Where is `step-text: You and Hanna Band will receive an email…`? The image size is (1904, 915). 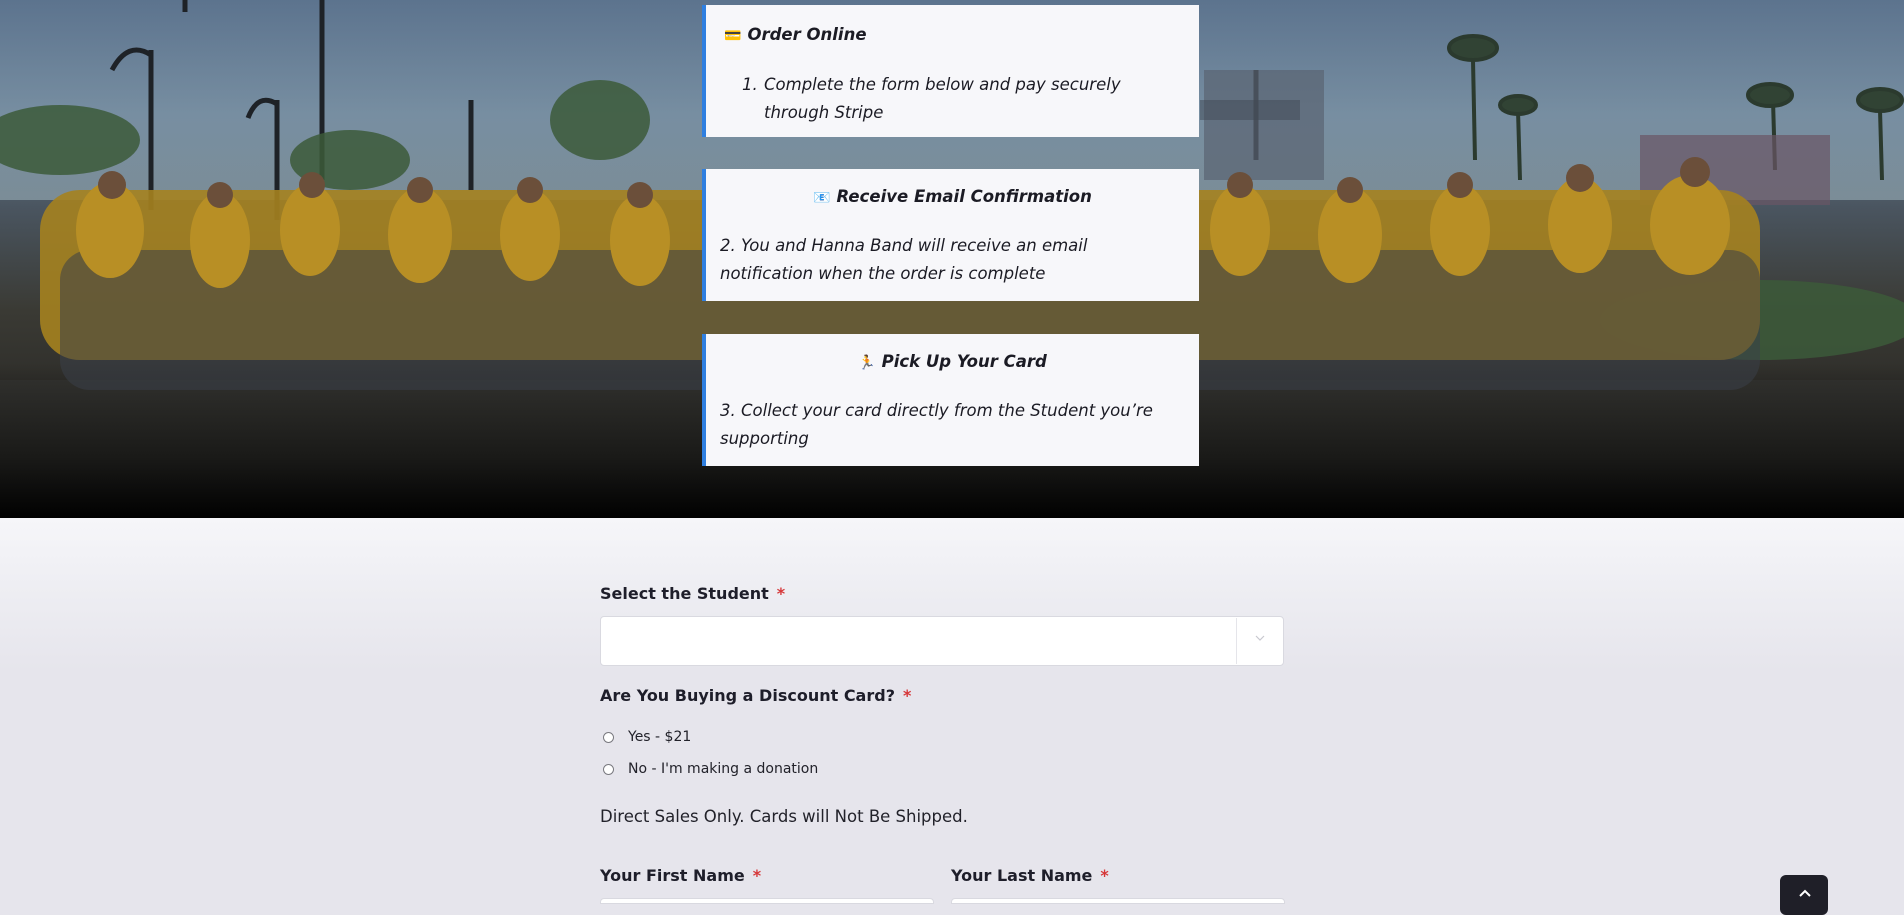
step-text: You and Hanna Band will receive an email… is located at coordinates (904, 259).